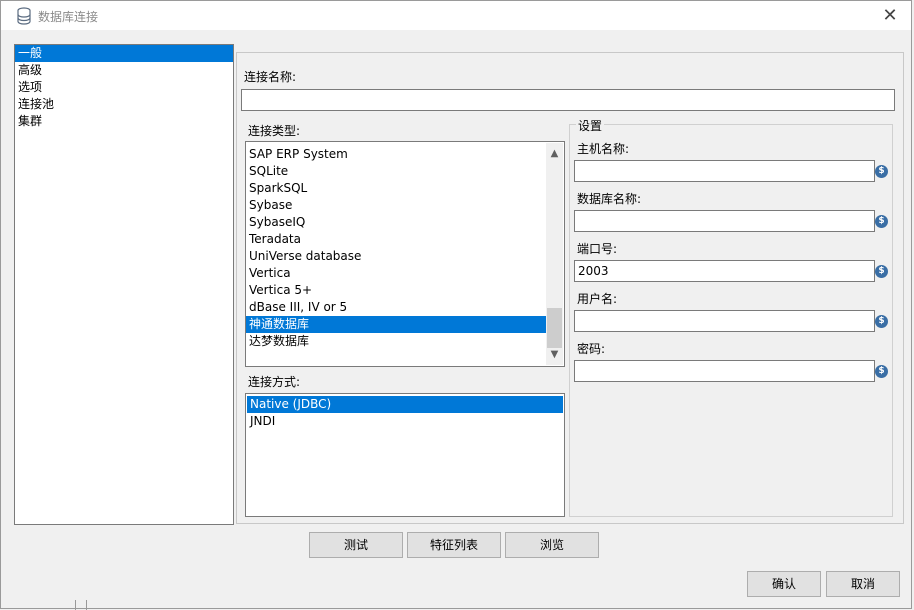 The image size is (914, 610). What do you see at coordinates (396, 307) in the screenshot?
I see `connection-type-item: dBase III, IV or 5` at bounding box center [396, 307].